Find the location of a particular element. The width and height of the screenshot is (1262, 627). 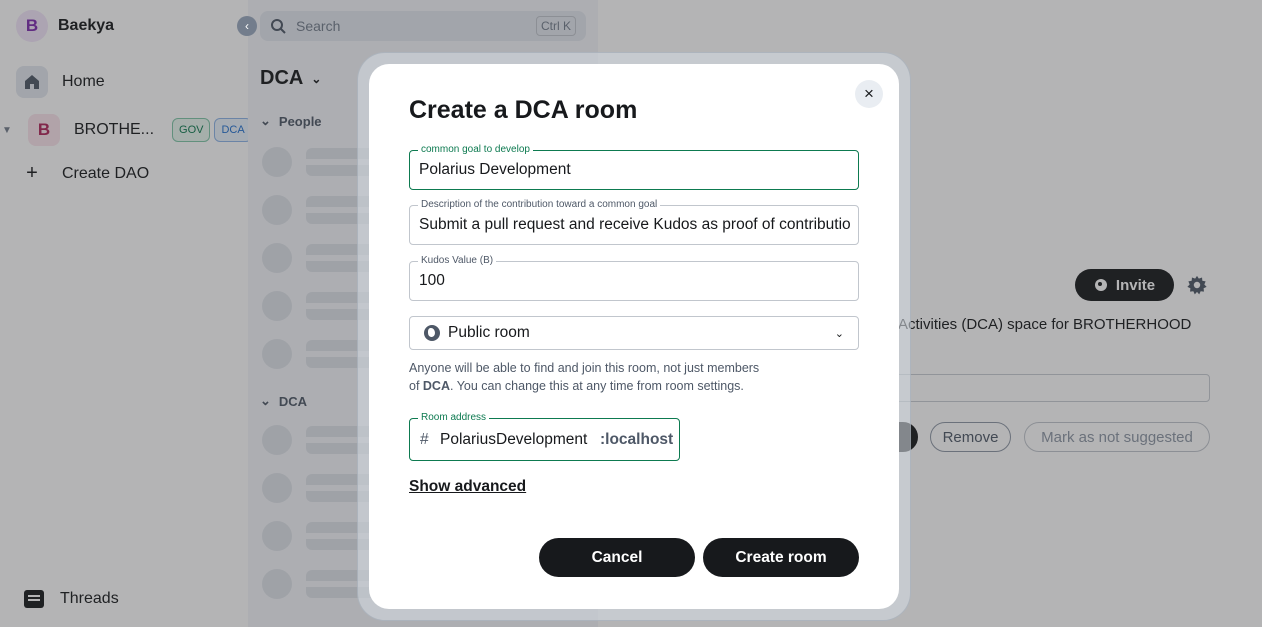

close-icon: × is located at coordinates (869, 94).